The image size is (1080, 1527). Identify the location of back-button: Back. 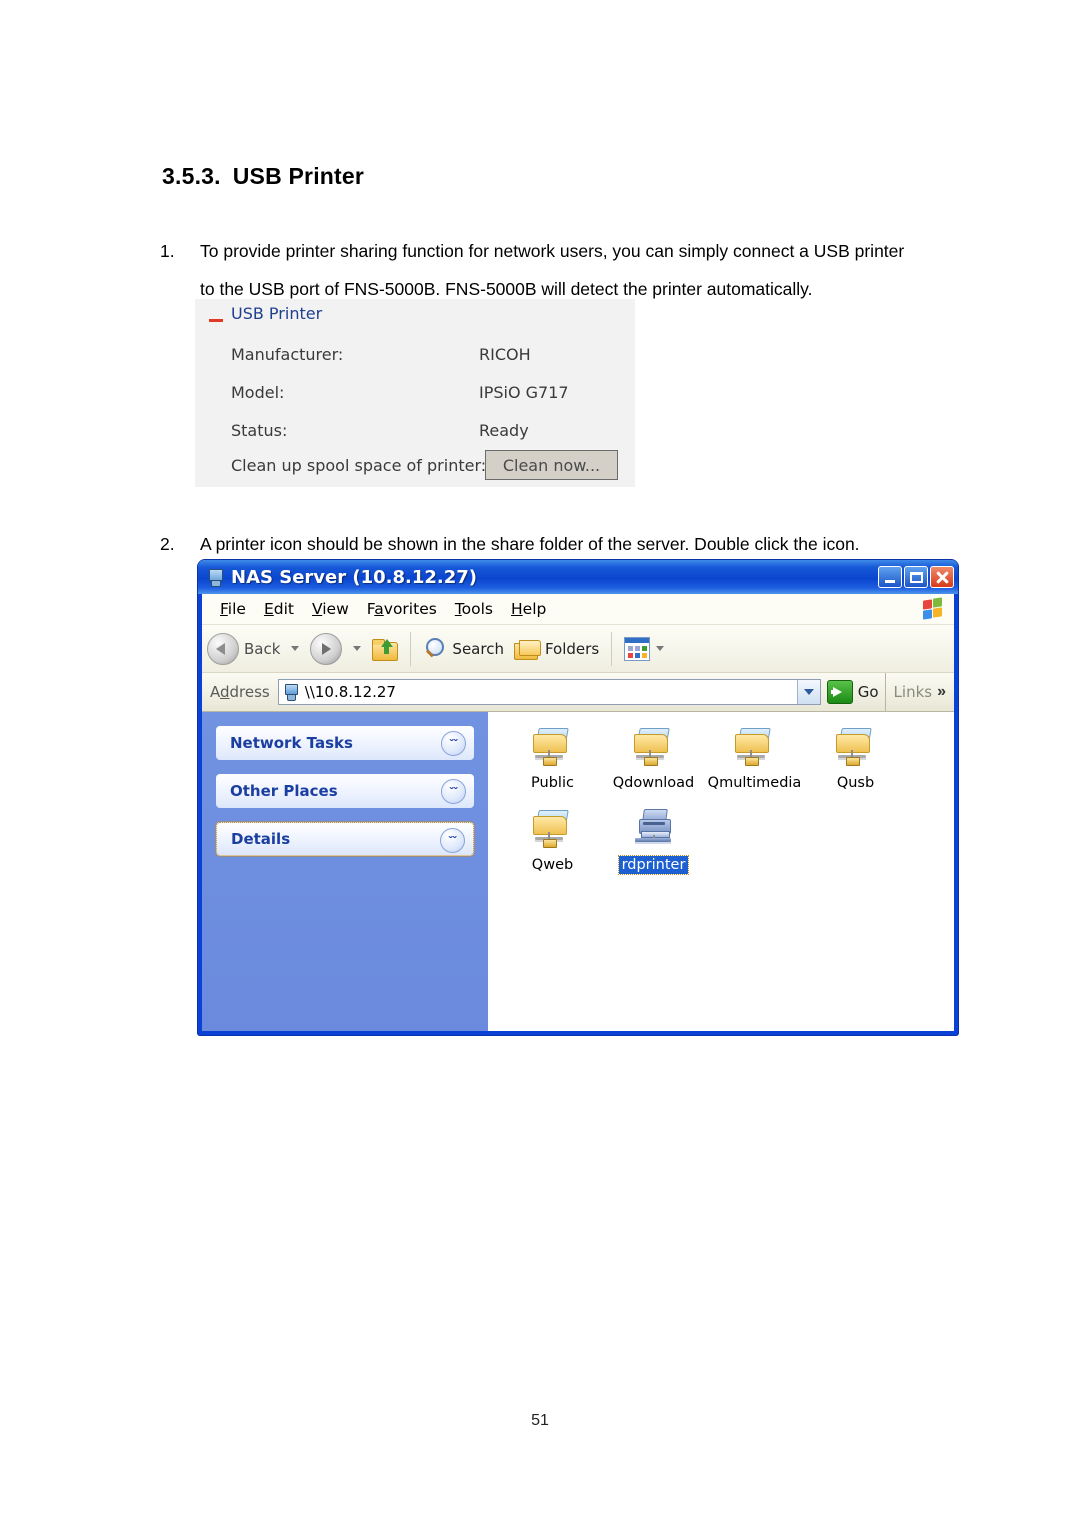
(243, 649).